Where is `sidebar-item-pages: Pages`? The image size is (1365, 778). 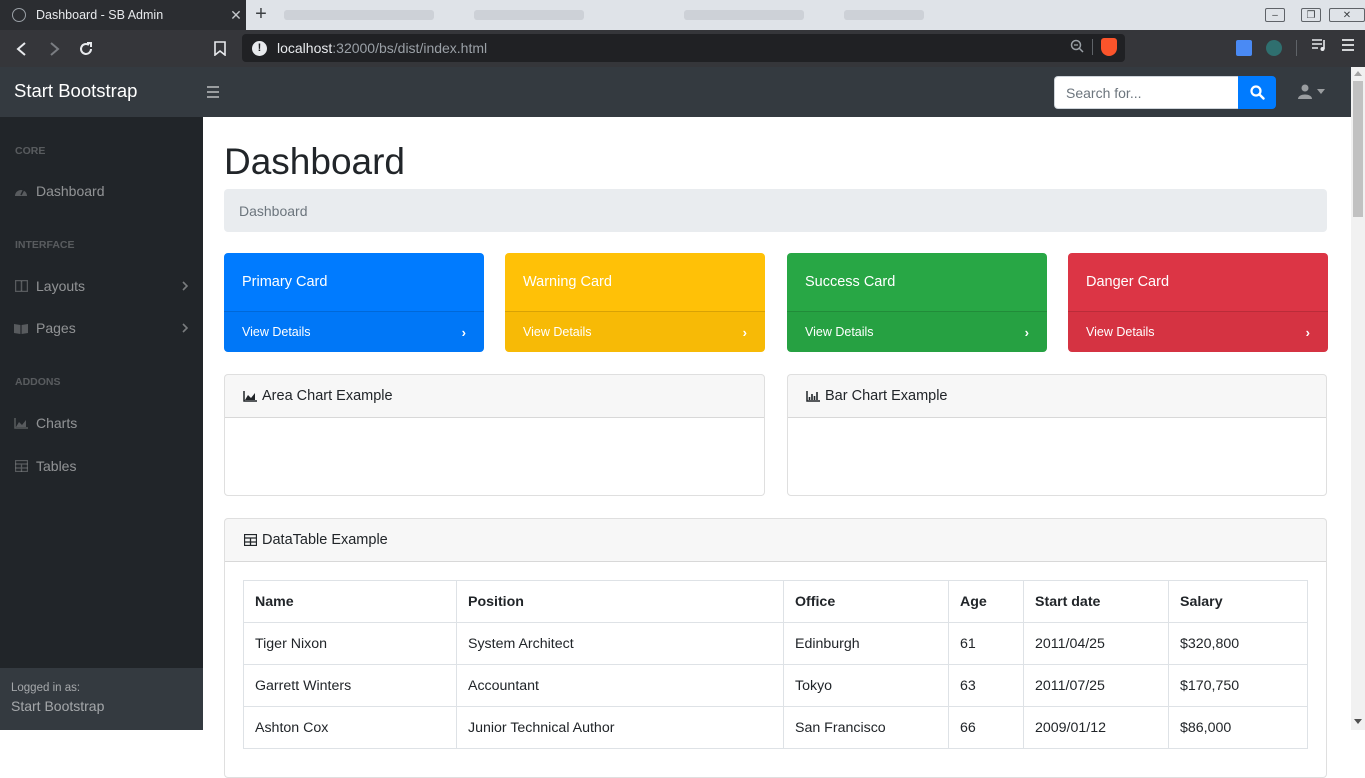
sidebar-item-pages: Pages is located at coordinates (102, 328).